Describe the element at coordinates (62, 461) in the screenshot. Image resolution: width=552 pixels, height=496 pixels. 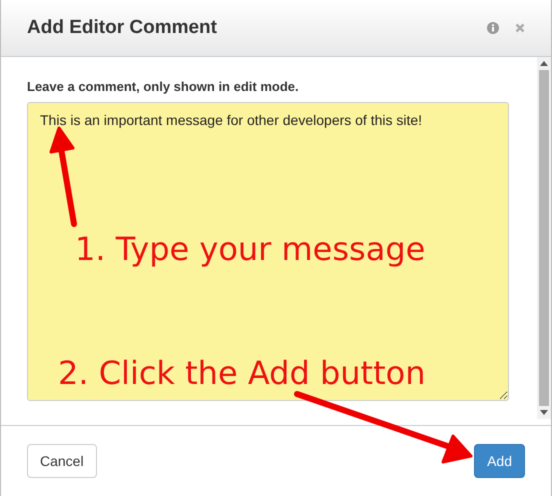
I see `cancel-button: Cancel` at that location.